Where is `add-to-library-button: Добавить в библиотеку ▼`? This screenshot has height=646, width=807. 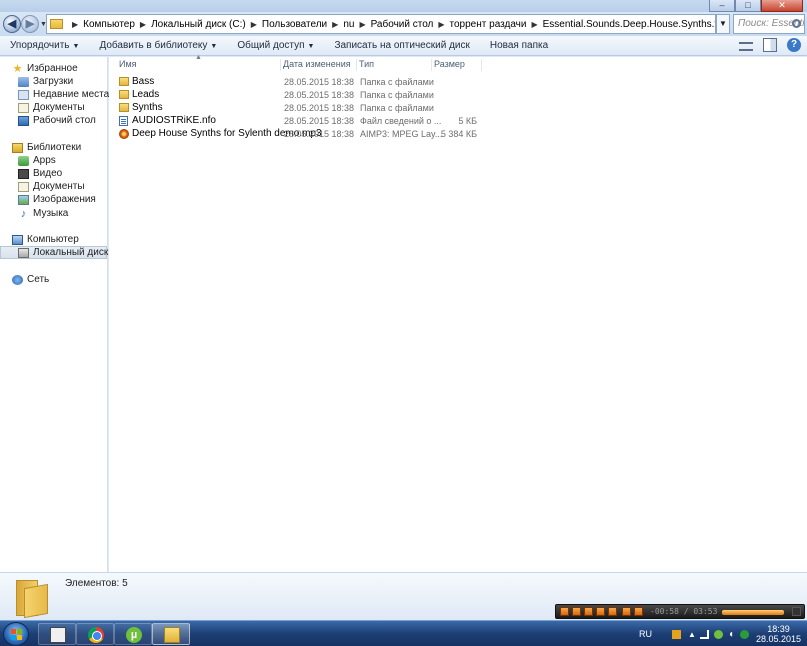 add-to-library-button: Добавить в библиотеку ▼ is located at coordinates (158, 45).